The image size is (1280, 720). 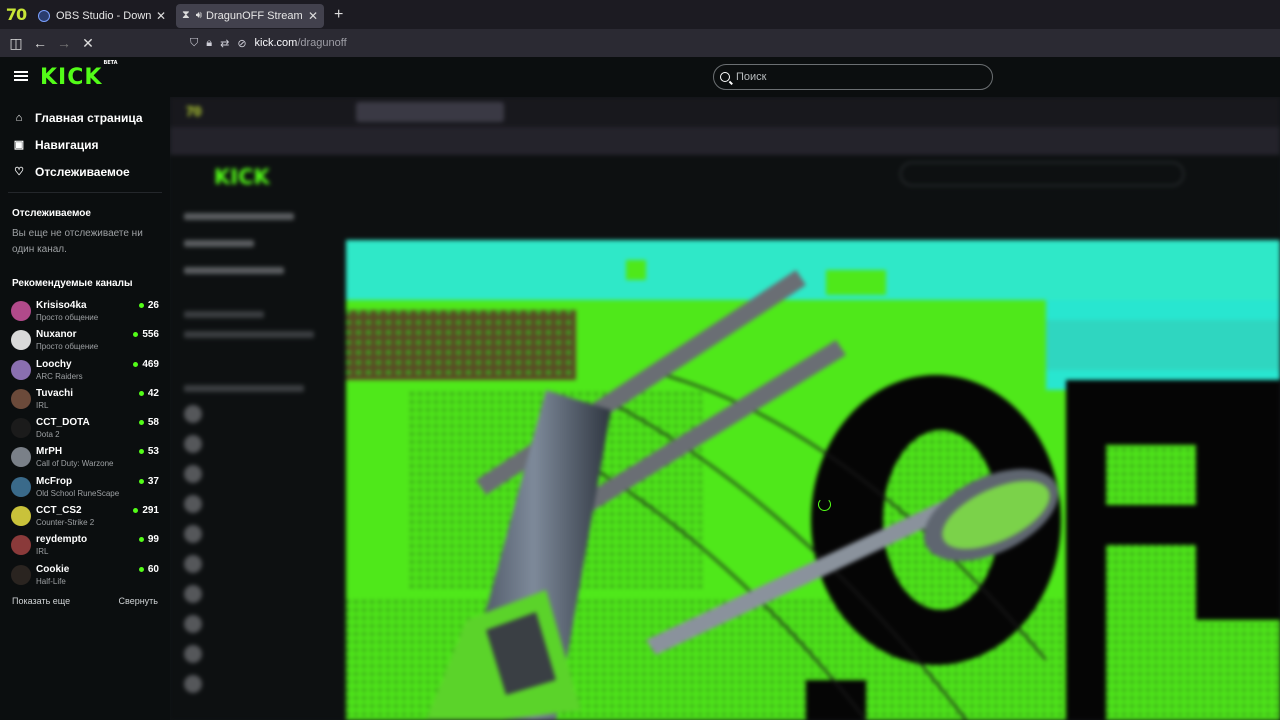 I want to click on speaker-icon: 🔊︎, so click(x=199, y=15).